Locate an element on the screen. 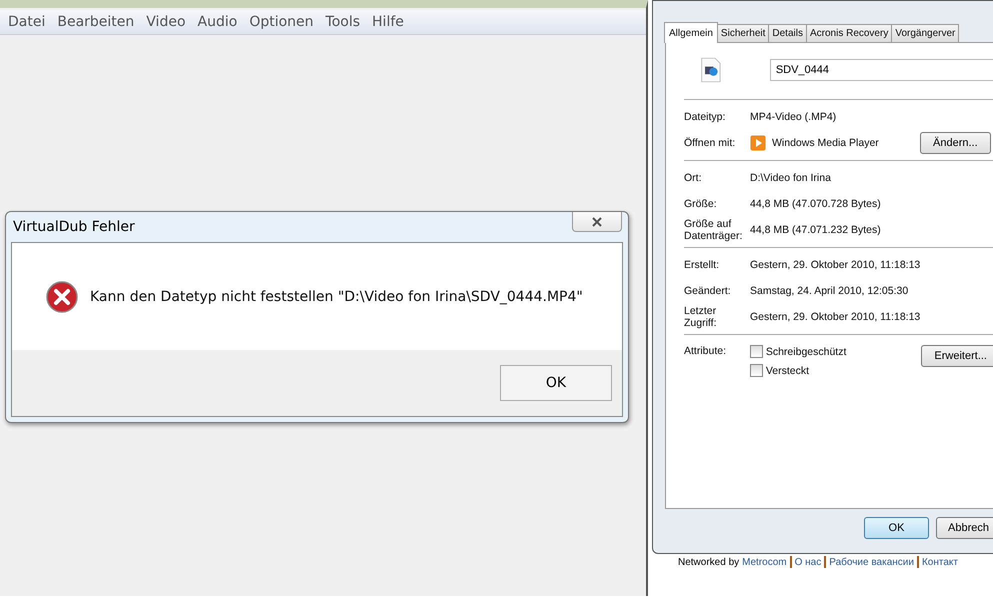 This screenshot has height=614, width=993. checkbox-label: Schreibgeschützt is located at coordinates (806, 352).